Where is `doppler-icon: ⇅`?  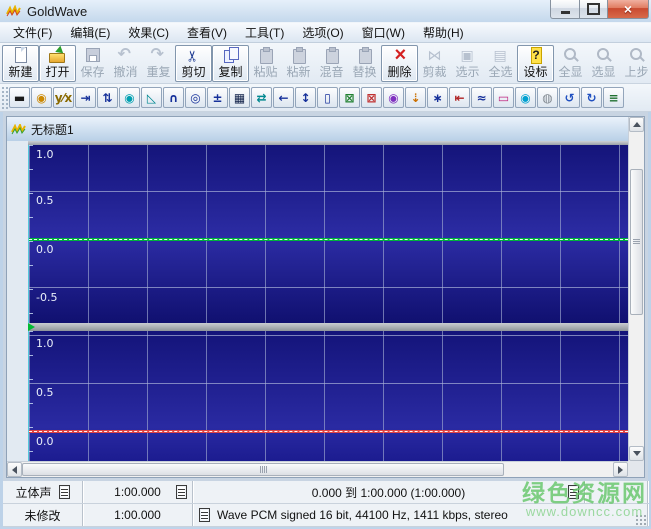 doppler-icon: ⇅ is located at coordinates (107, 97).